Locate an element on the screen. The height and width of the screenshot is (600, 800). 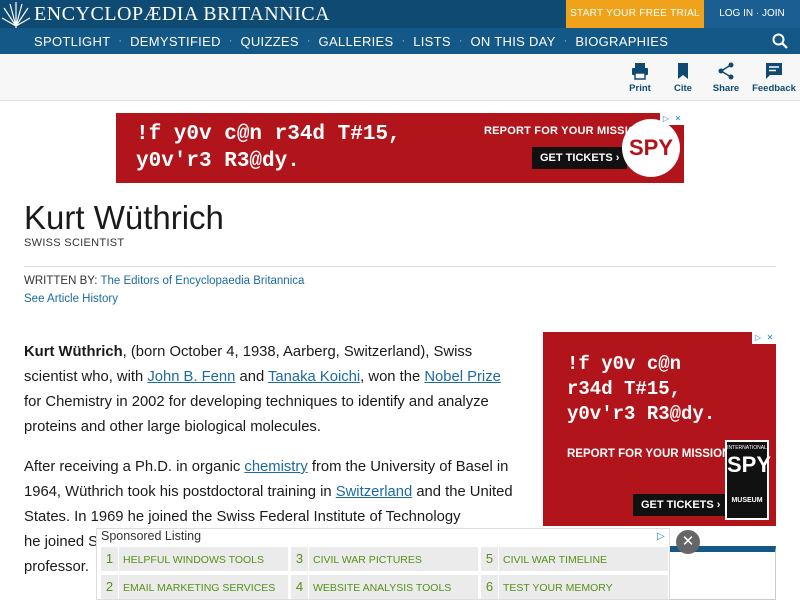
nav-demystified: DEMYSTIFIED is located at coordinates (175, 41).